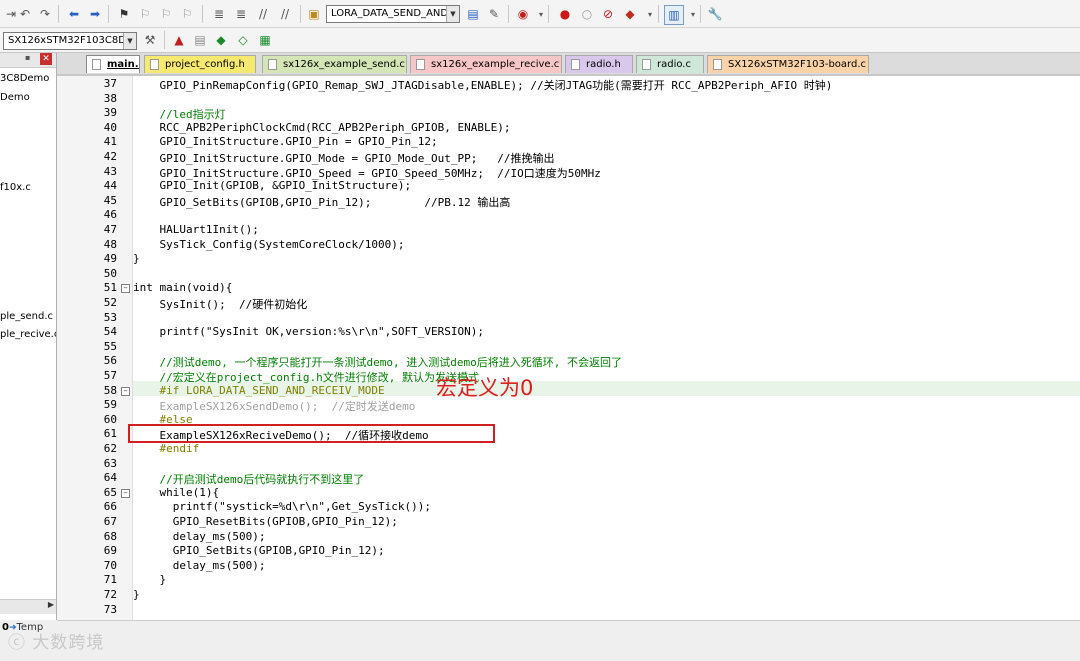 The width and height of the screenshot is (1080, 661). Describe the element at coordinates (263, 14) in the screenshot. I see `comment-icon: //` at that location.